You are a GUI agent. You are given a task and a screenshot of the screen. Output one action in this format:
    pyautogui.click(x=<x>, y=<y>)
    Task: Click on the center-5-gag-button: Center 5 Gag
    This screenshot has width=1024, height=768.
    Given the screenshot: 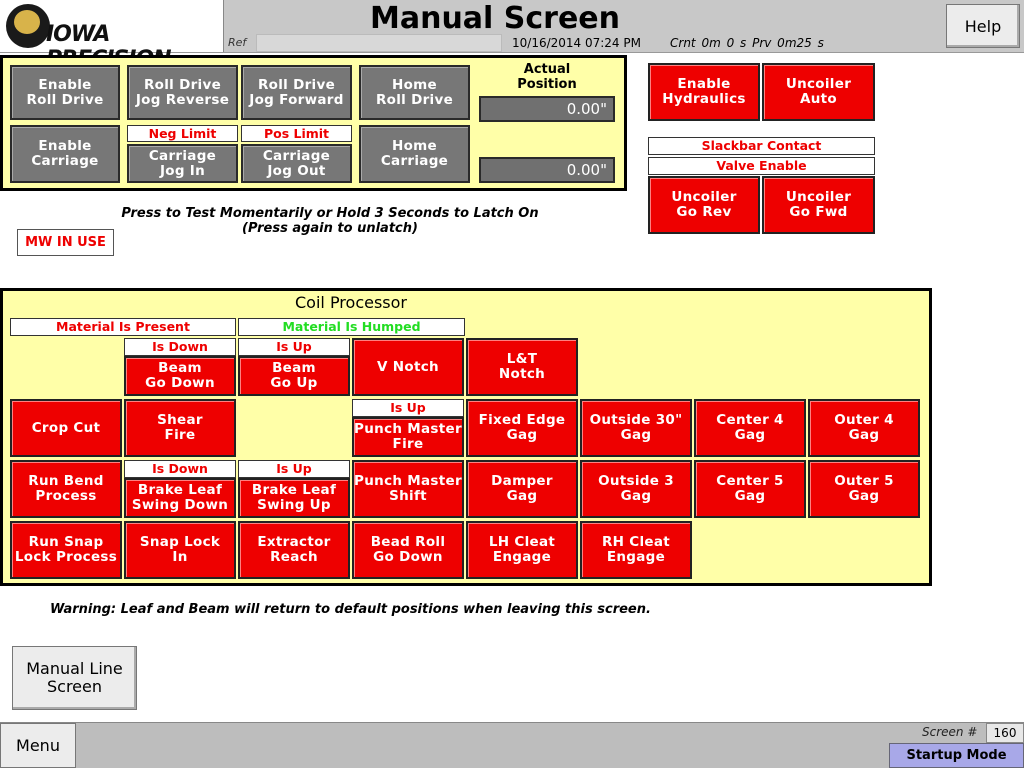 What is the action you would take?
    pyautogui.click(x=750, y=489)
    